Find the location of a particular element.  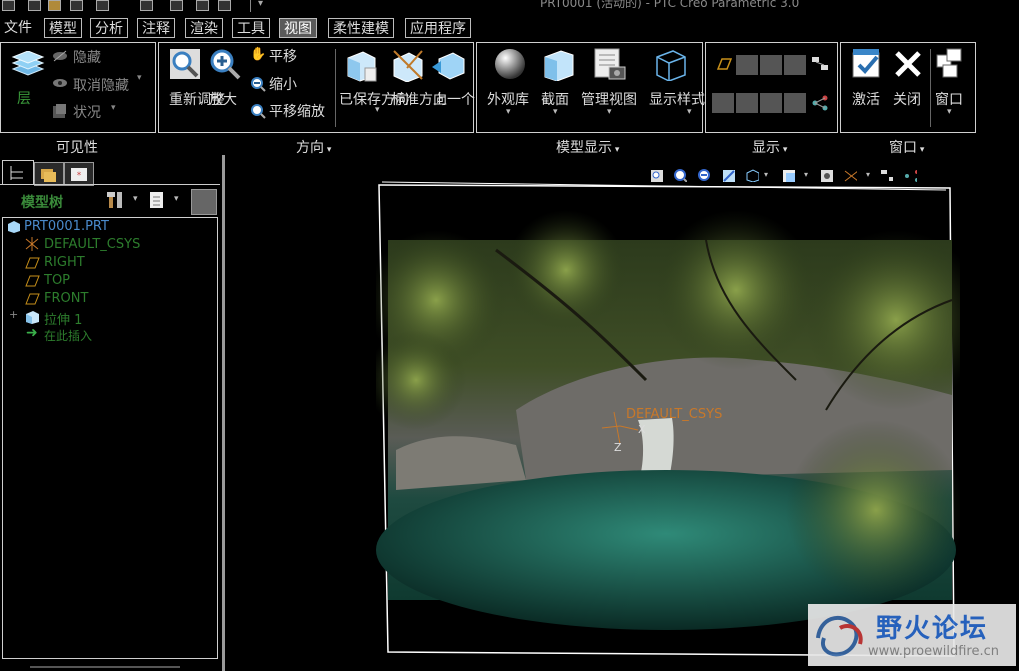

refit-icon is located at coordinates (185, 64).